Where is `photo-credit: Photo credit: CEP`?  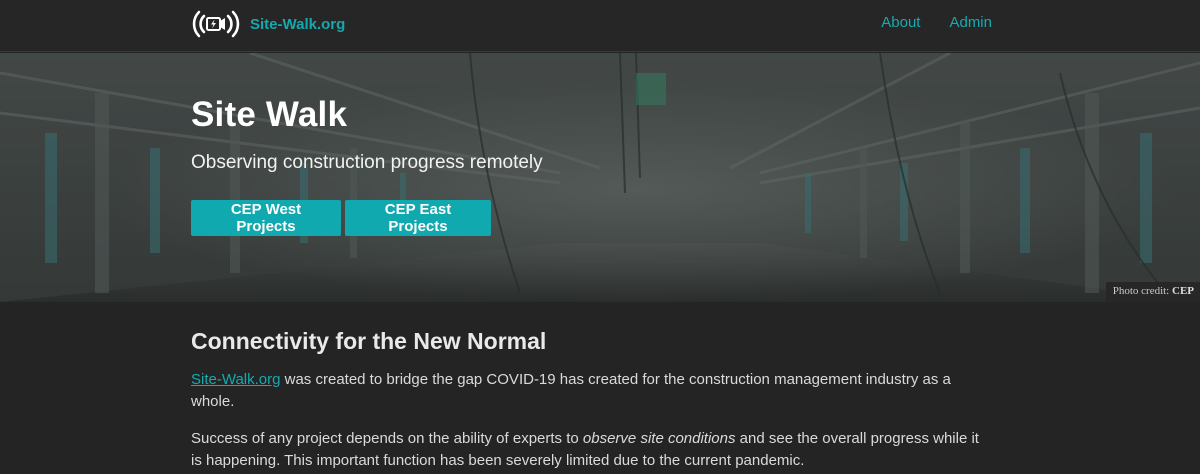
photo-credit: Photo credit: CEP is located at coordinates (1152, 292).